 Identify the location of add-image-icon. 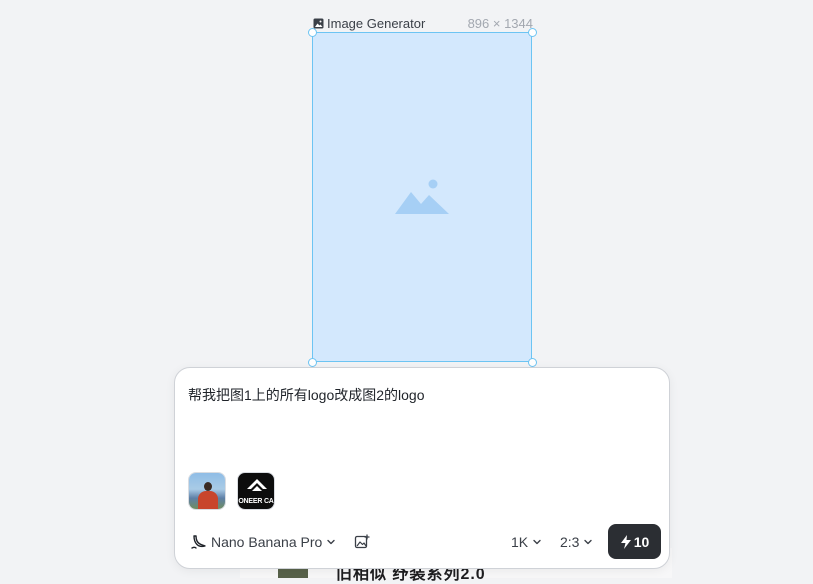
(362, 541).